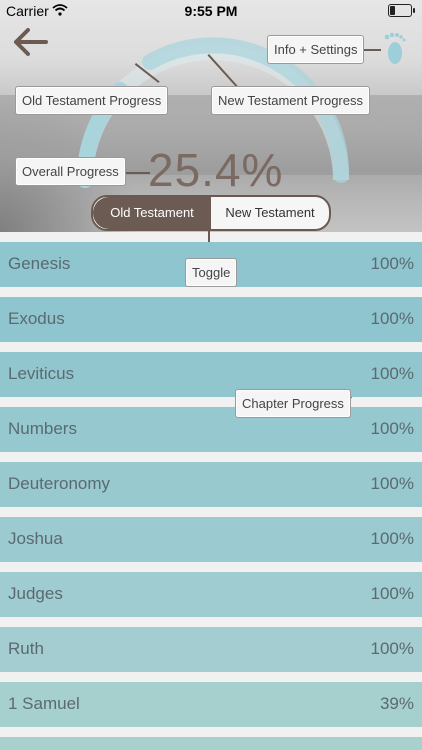 The width and height of the screenshot is (422, 750). I want to click on overall-percent: 25.4%, so click(216, 170).